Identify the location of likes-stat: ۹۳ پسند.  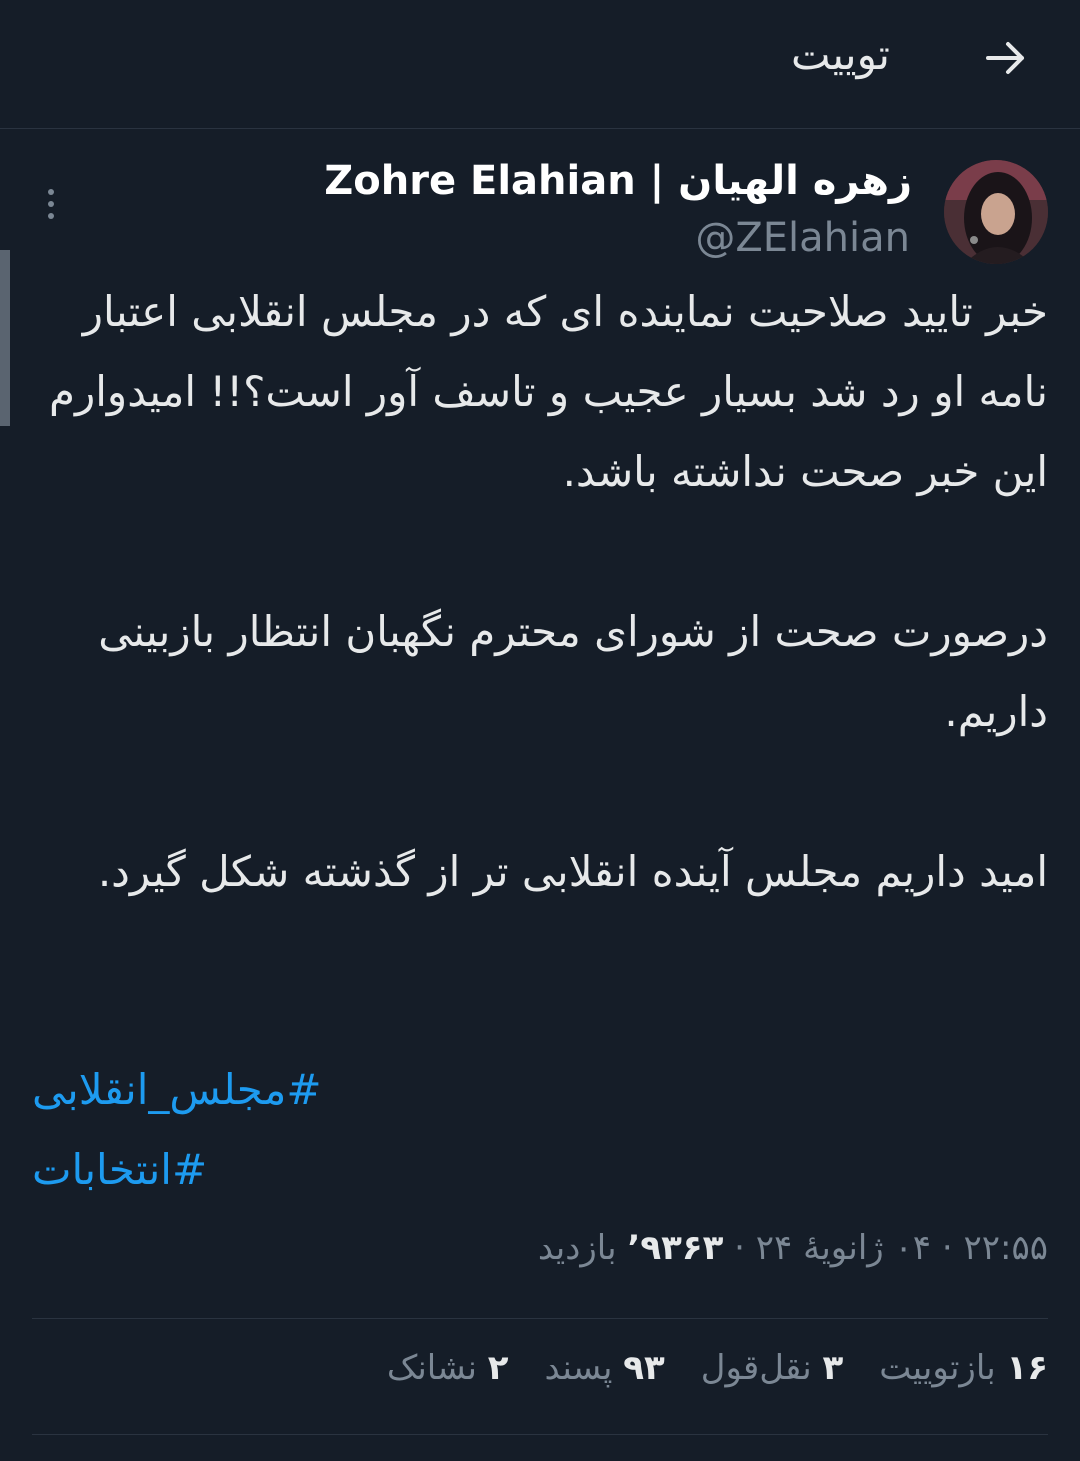
(605, 1368).